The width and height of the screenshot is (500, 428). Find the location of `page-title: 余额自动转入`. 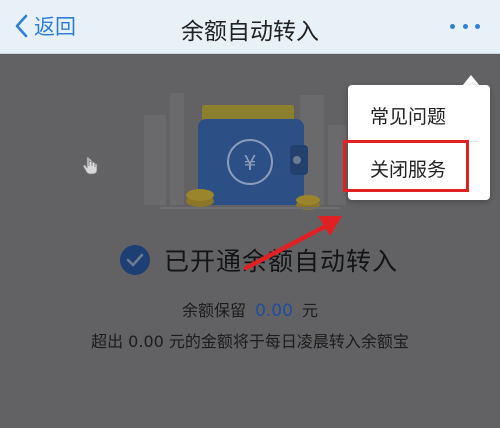

page-title: 余额自动转入 is located at coordinates (250, 32).